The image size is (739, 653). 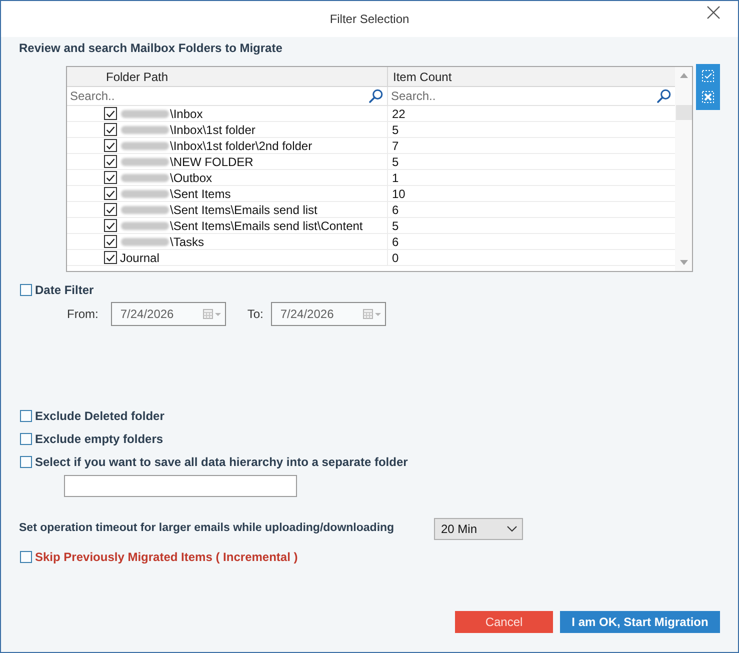 I want to click on folder-path: \Sent Items\Emails send list, so click(x=244, y=209).